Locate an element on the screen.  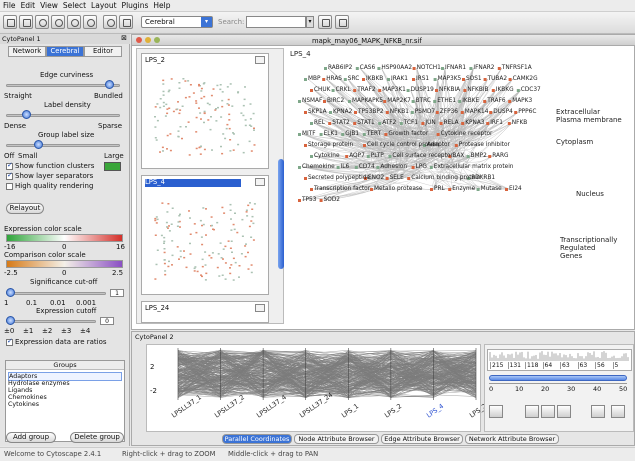
network-node: NOTCH1 is located at coordinates (429, 68).